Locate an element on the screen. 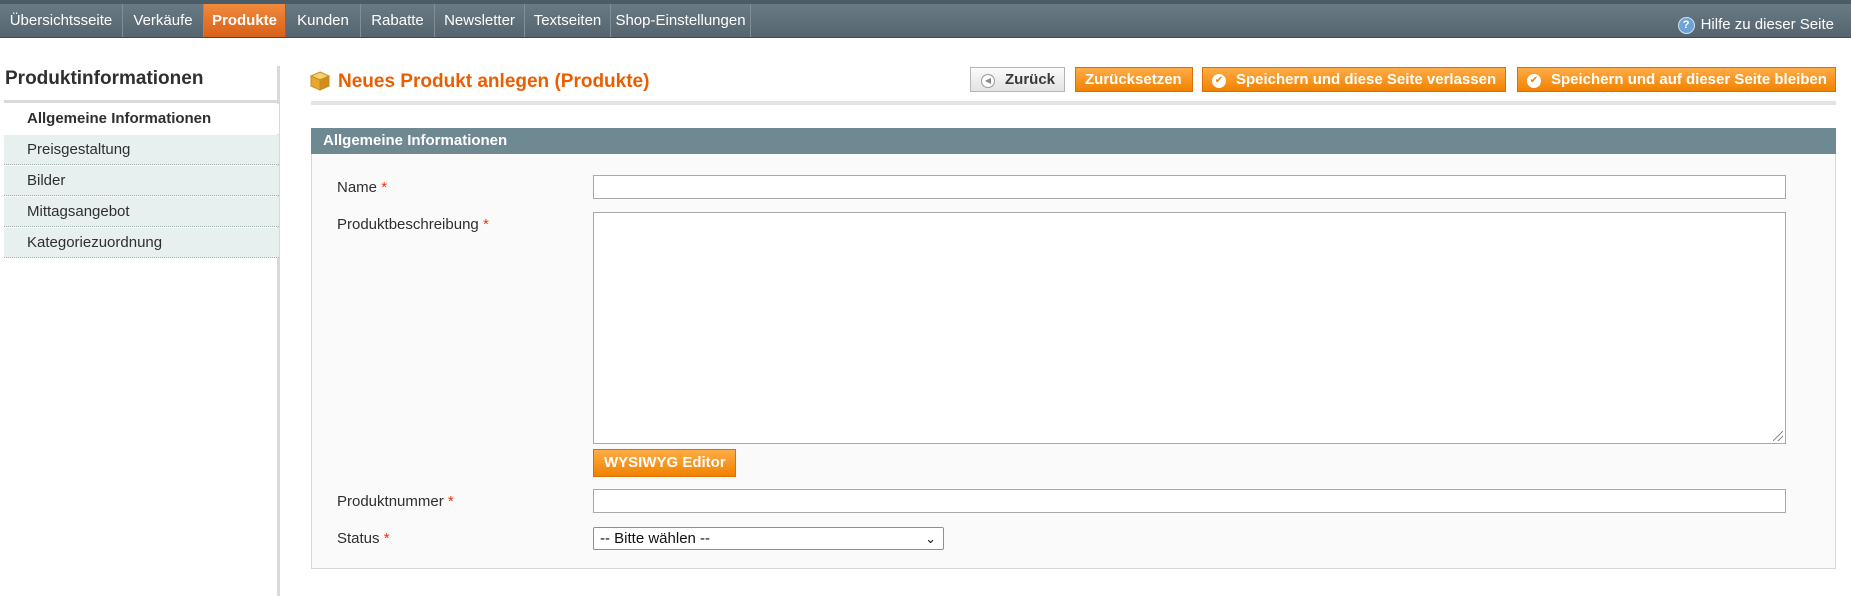  resize-handle-icon is located at coordinates (1778, 436).